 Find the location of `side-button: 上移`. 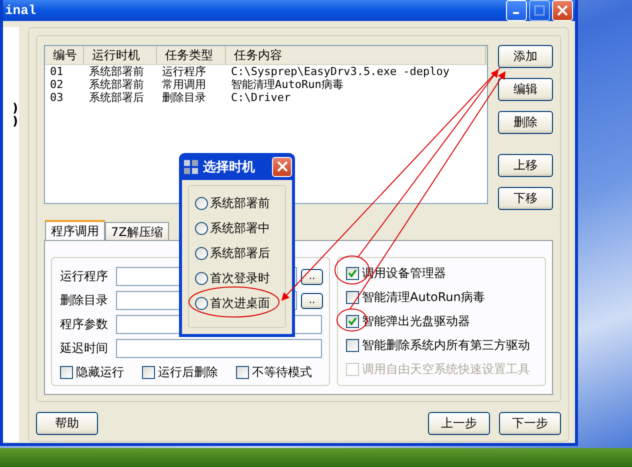

side-button: 上移 is located at coordinates (525, 165).